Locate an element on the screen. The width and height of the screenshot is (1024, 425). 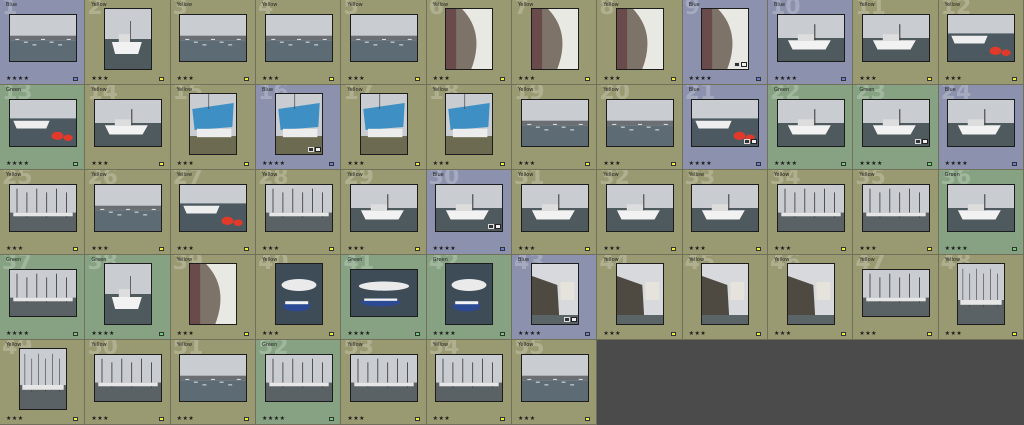
grid-cell: 43 Blue ★★★★ is located at coordinates (555, 297).